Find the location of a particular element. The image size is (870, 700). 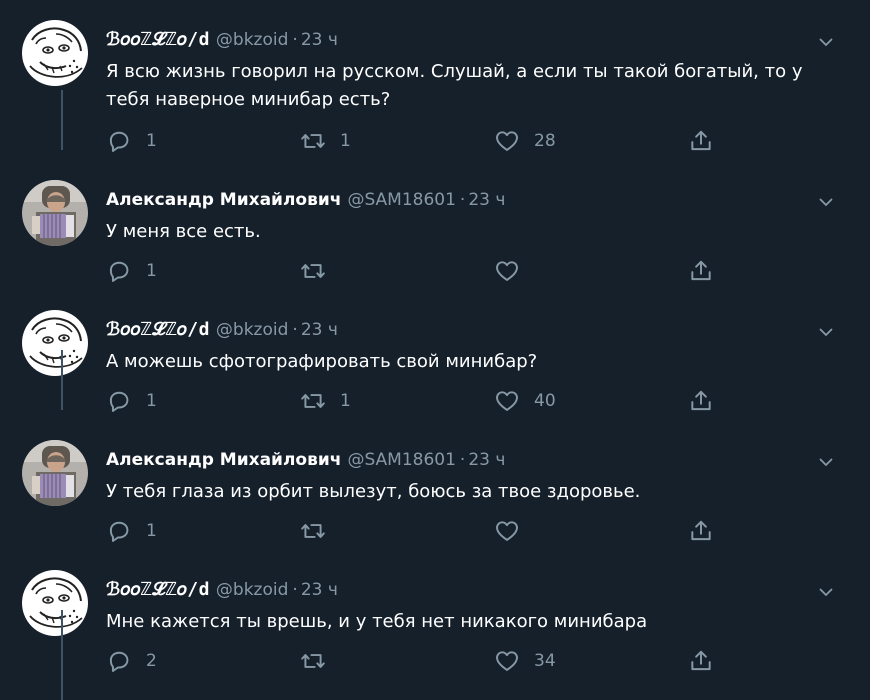

tweet-text: У меня все есть. is located at coordinates (183, 231).